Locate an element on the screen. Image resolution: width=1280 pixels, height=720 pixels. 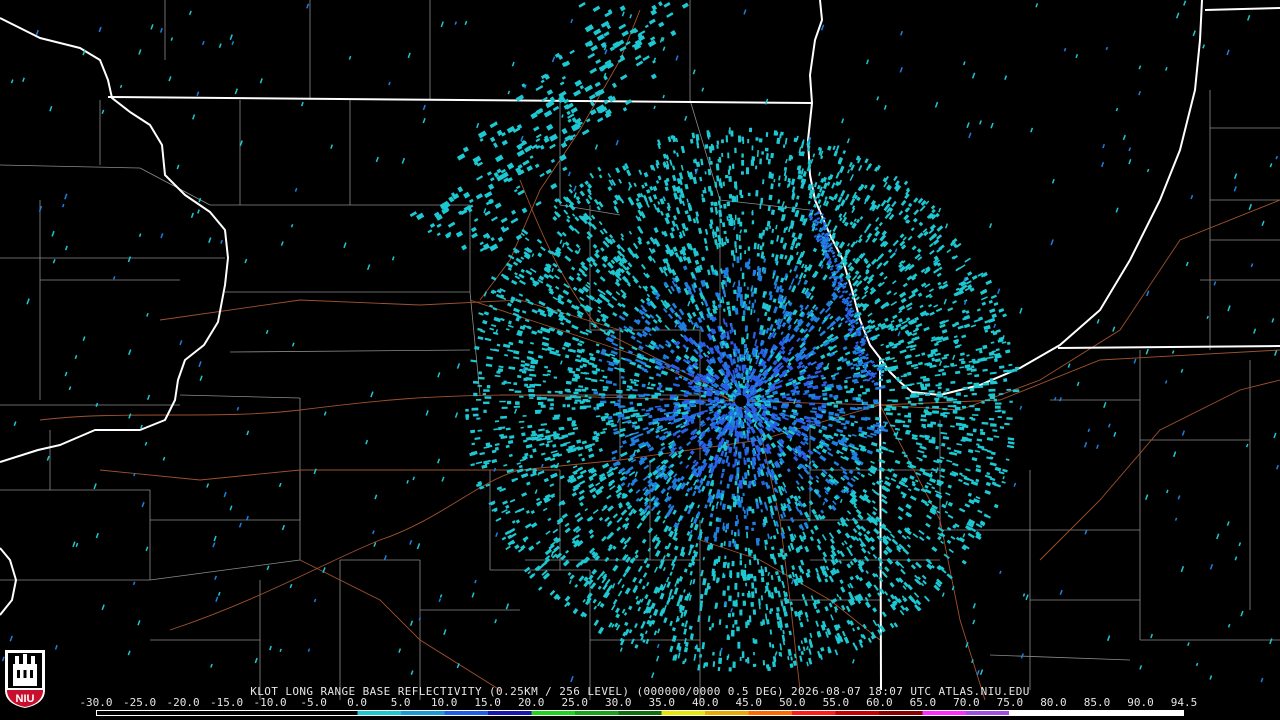
colorbar-tick-label: 60.0 is located at coordinates (879, 702).